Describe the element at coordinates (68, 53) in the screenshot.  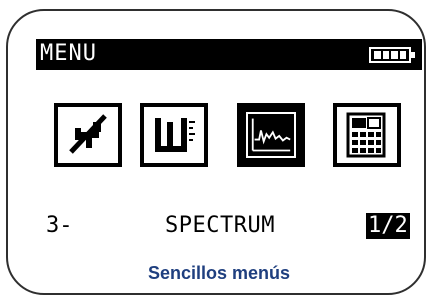
I see `menu-title: MENU` at that location.